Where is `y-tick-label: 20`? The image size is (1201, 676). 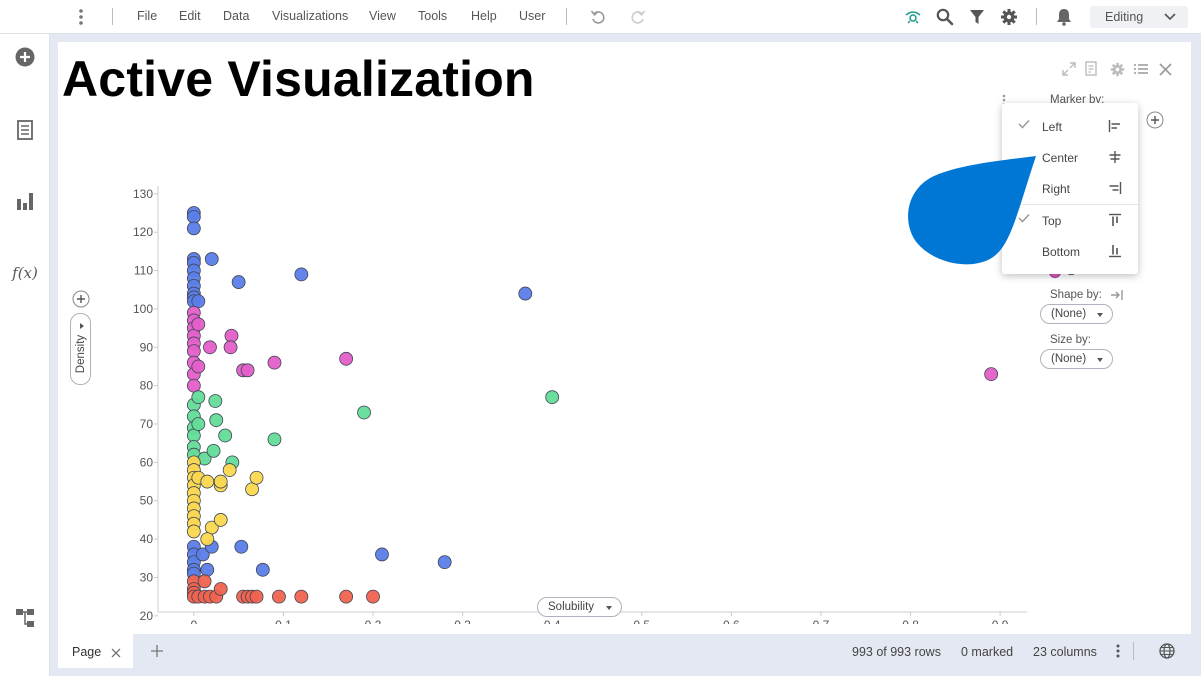 y-tick-label: 20 is located at coordinates (147, 616).